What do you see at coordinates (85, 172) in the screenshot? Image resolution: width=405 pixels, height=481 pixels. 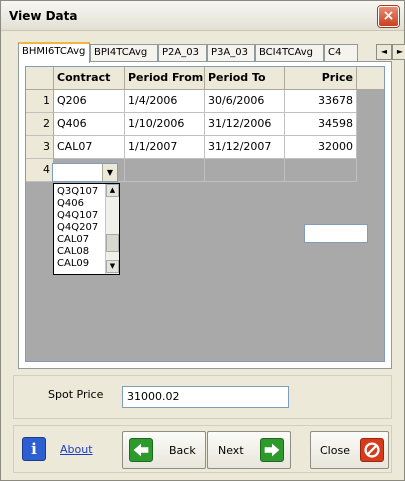 I see `contract-combo-editor: ▼` at bounding box center [85, 172].